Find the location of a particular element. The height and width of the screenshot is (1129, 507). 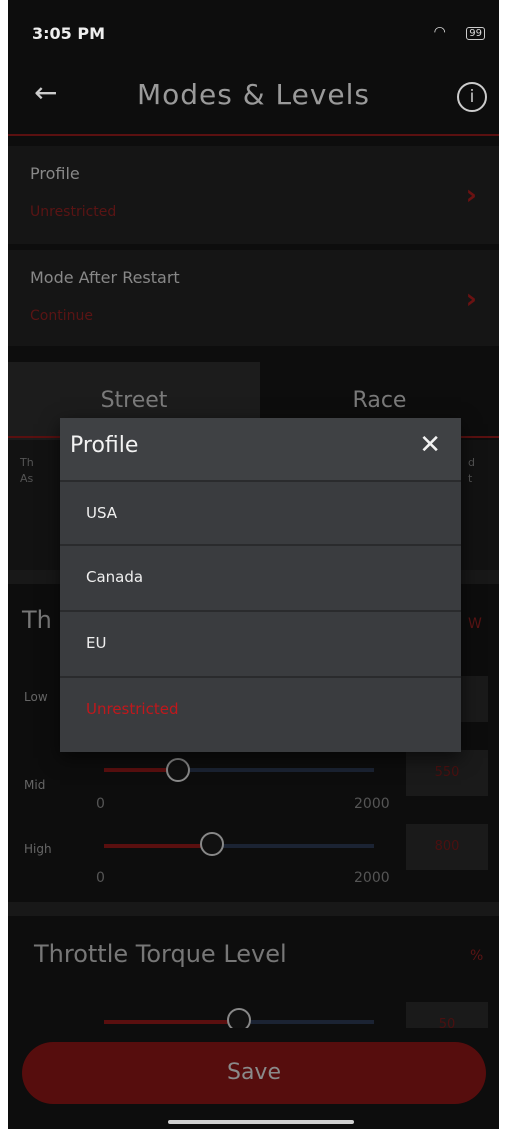

mode-after-restart-row: Mode After Restart Continue › is located at coordinates (253, 298).